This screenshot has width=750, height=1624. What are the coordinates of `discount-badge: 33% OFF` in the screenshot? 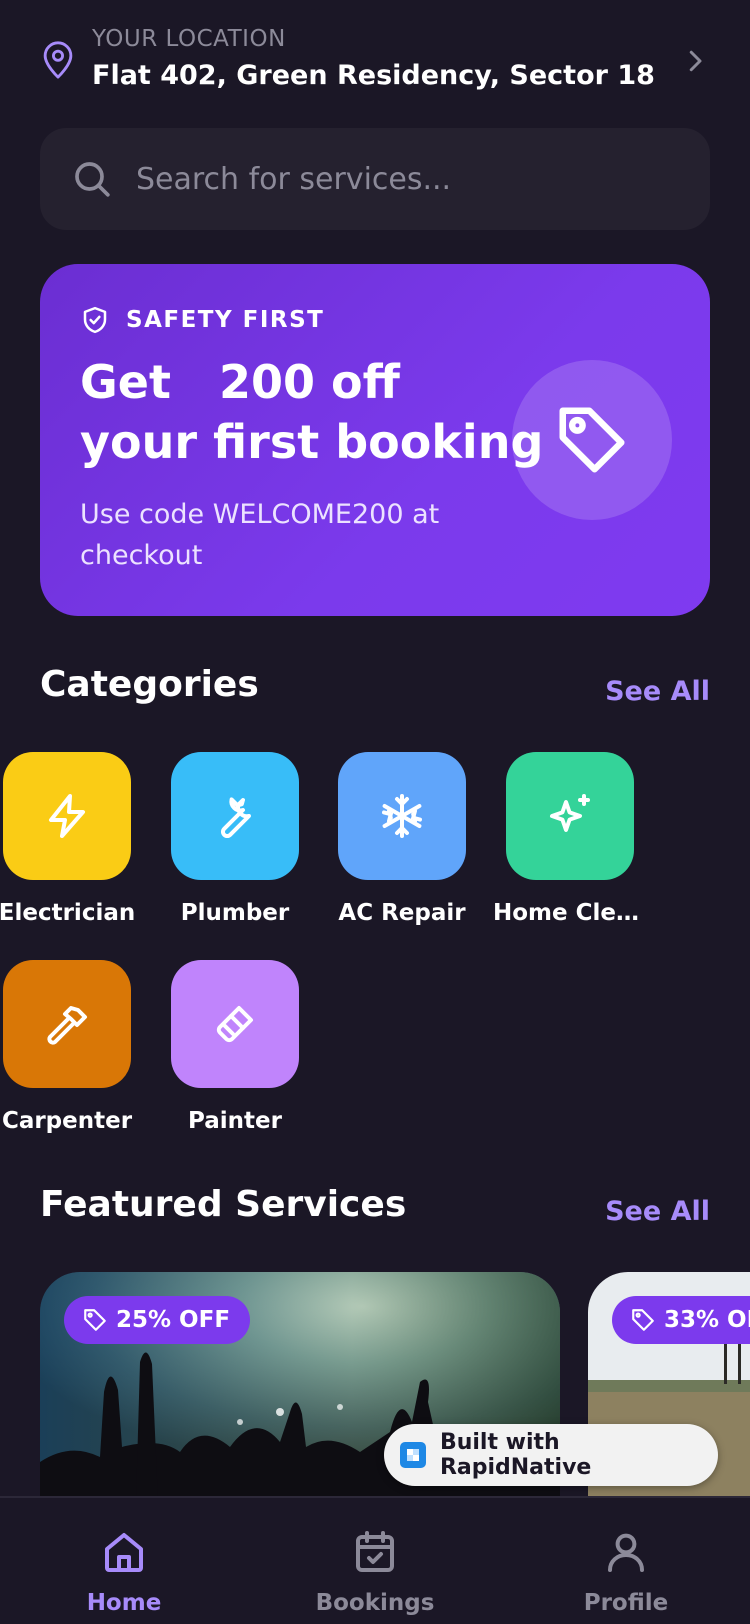 It's located at (681, 1320).